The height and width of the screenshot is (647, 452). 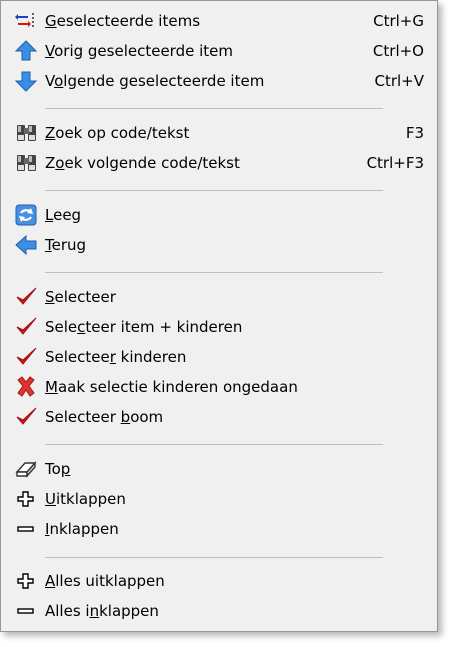 What do you see at coordinates (399, 81) in the screenshot?
I see `shortcut: Ctrl+V` at bounding box center [399, 81].